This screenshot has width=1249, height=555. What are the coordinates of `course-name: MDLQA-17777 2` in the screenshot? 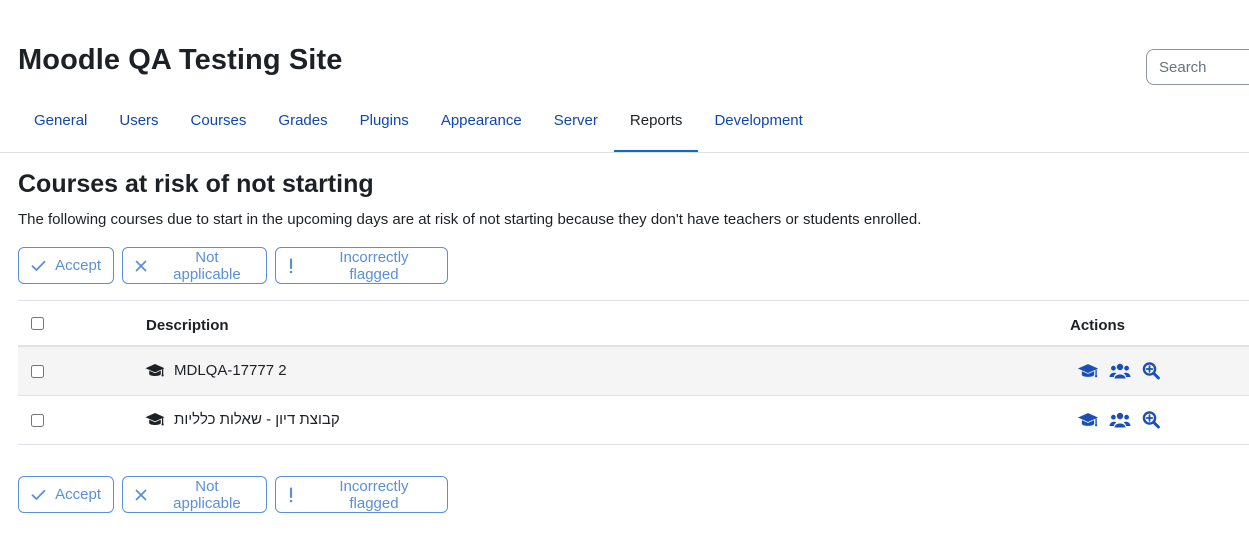 It's located at (230, 370).